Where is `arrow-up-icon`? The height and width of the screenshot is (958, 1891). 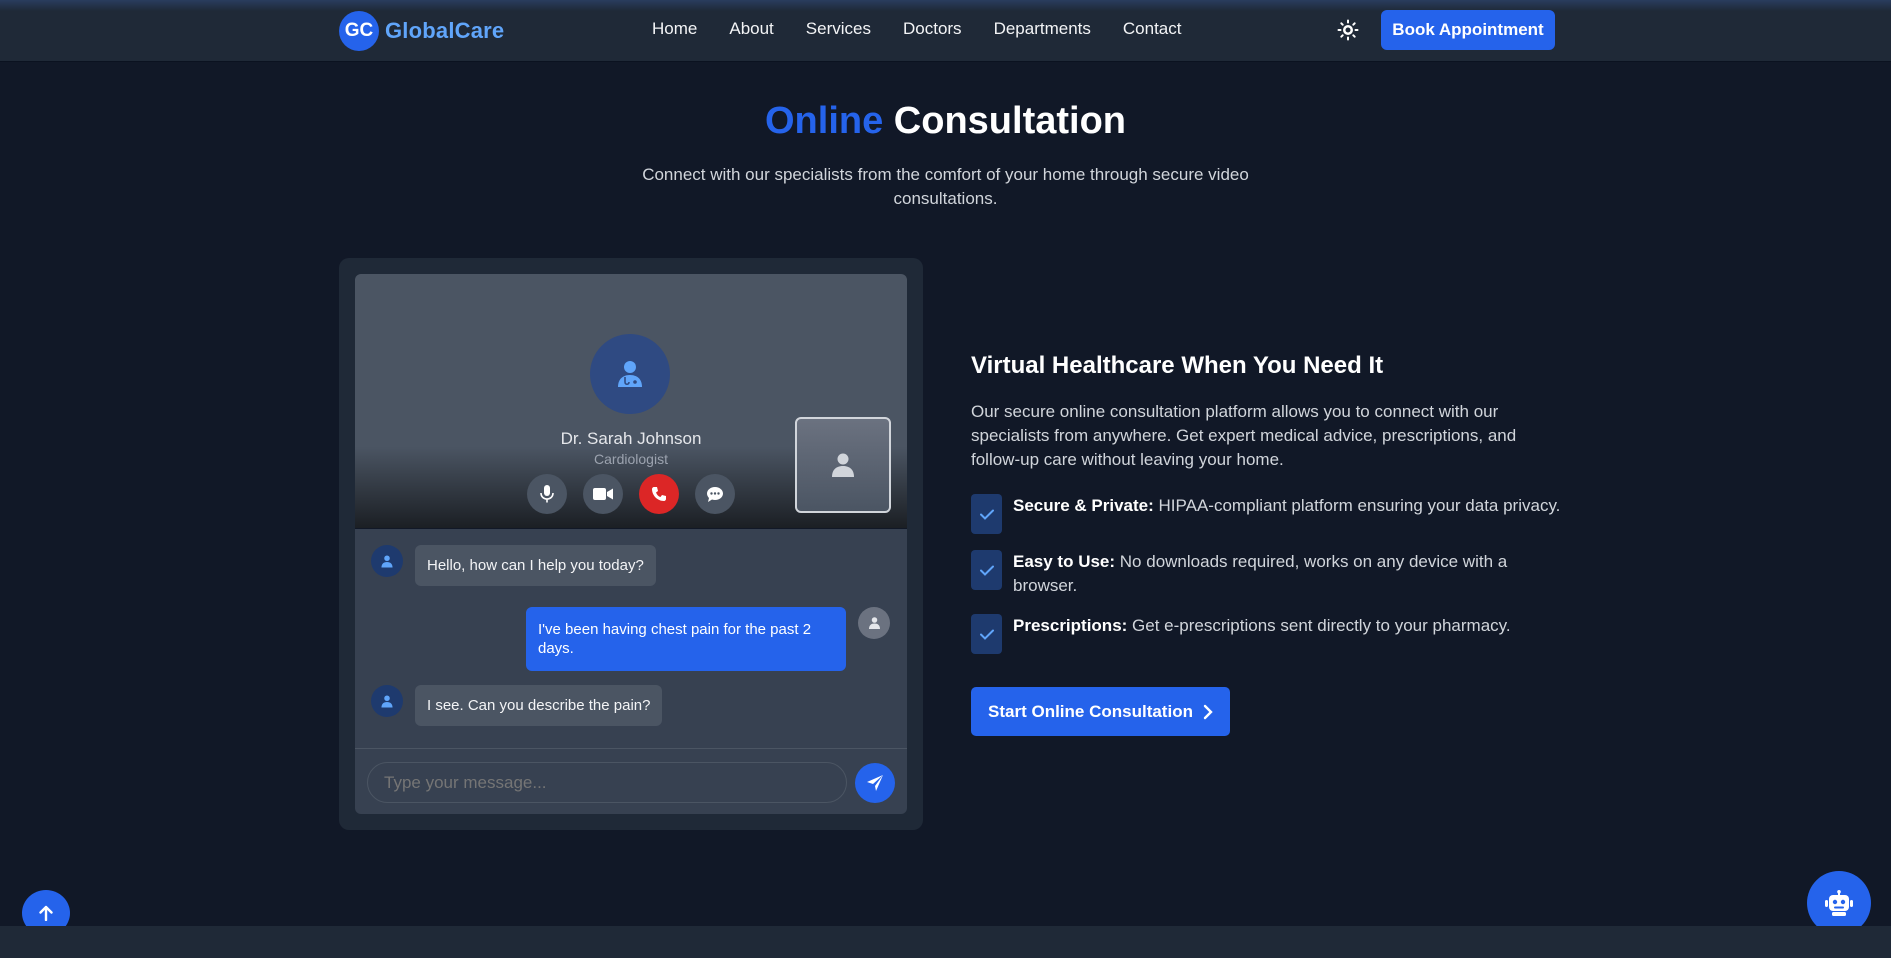 arrow-up-icon is located at coordinates (46, 913).